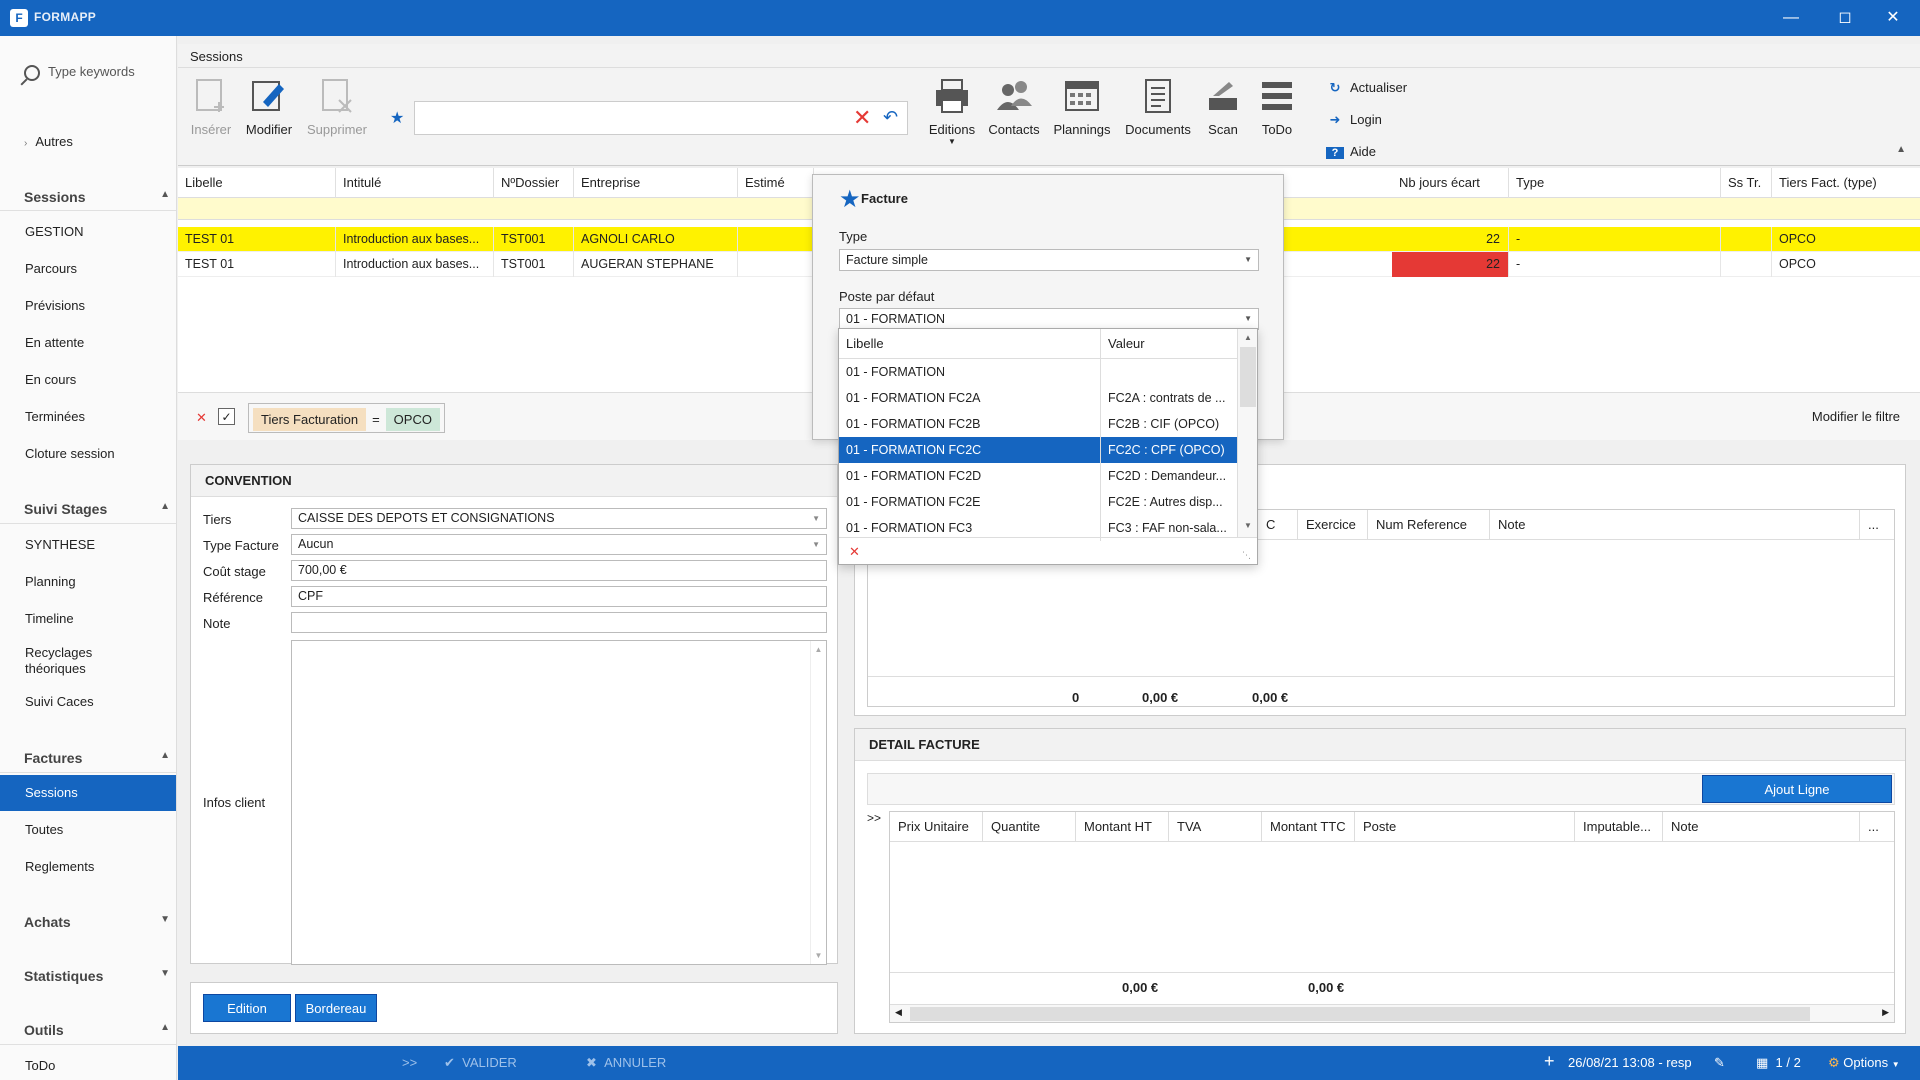 The image size is (1920, 1080). What do you see at coordinates (97, 976) in the screenshot?
I see `section-statistiques: Statistiques ▼` at bounding box center [97, 976].